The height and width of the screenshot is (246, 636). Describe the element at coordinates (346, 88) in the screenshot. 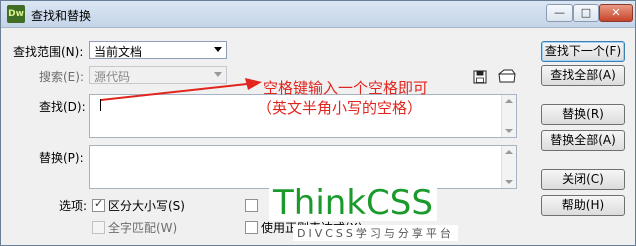

I see `annotation-line-1: 空格键输入一个空格即可` at that location.